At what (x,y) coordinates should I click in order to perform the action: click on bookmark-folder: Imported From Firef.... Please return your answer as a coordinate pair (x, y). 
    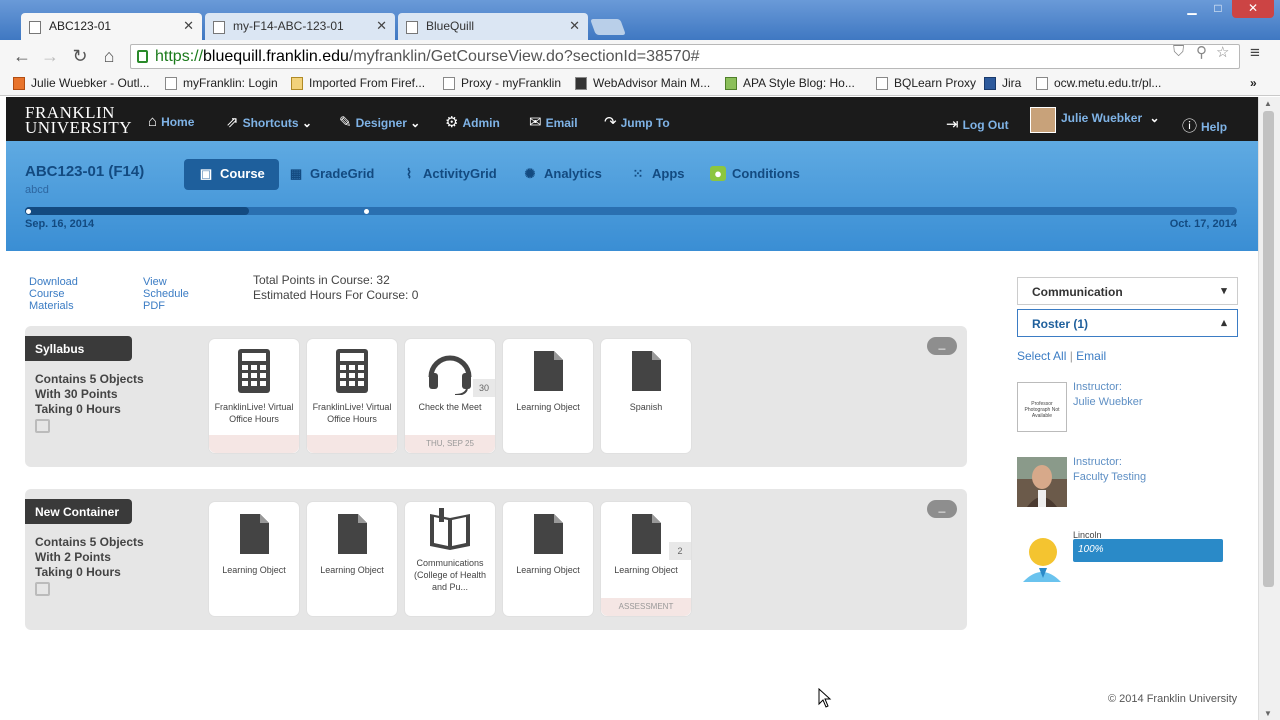
    Looking at the image, I should click on (358, 83).